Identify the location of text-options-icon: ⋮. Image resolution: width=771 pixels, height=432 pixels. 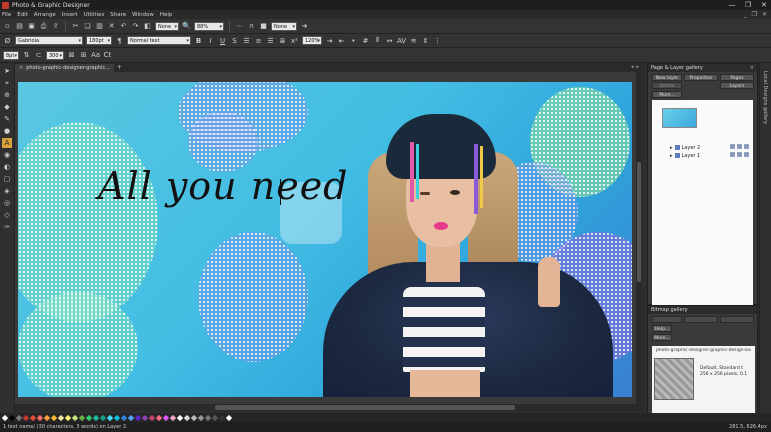
(437, 40).